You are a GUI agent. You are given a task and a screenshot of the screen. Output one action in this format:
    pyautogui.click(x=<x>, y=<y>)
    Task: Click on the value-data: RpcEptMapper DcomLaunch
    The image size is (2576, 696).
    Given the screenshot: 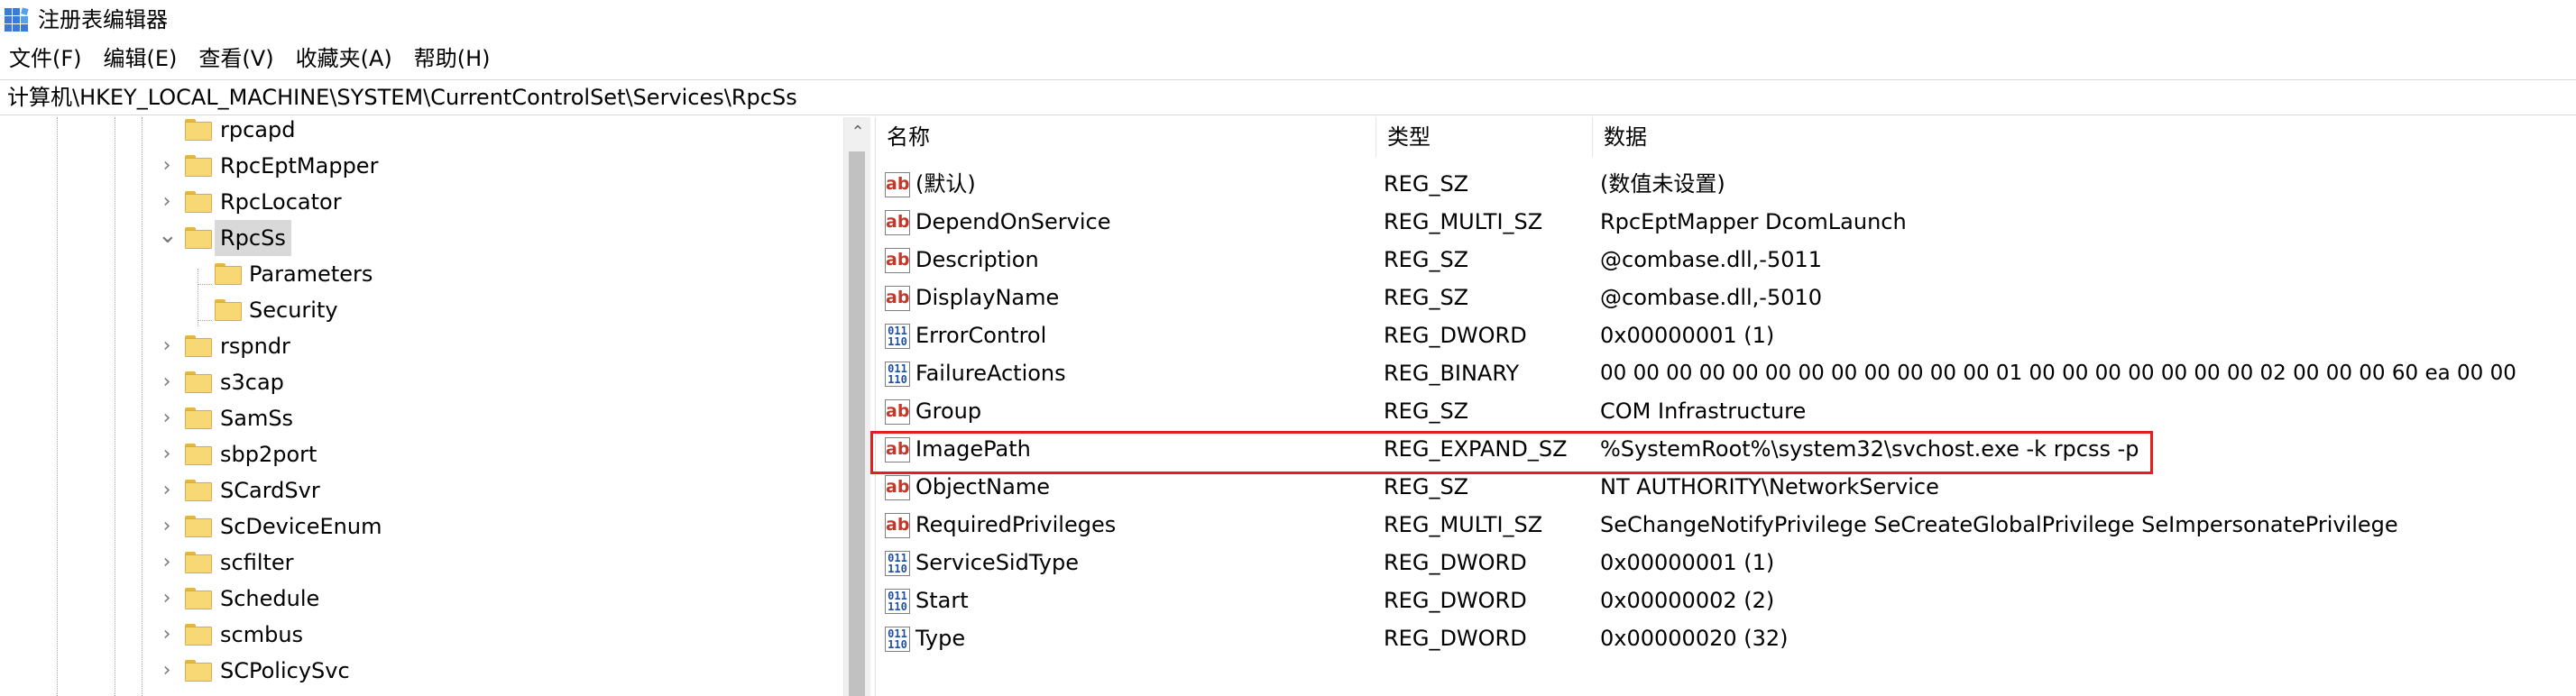 What is the action you would take?
    pyautogui.click(x=1753, y=221)
    